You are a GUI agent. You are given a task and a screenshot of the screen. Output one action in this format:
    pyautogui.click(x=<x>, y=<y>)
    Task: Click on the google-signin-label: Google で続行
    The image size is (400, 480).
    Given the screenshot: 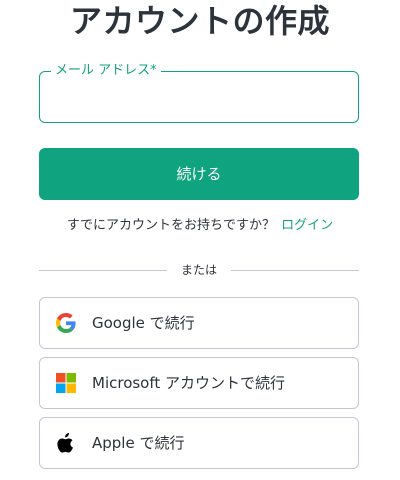 What is the action you would take?
    pyautogui.click(x=143, y=323)
    